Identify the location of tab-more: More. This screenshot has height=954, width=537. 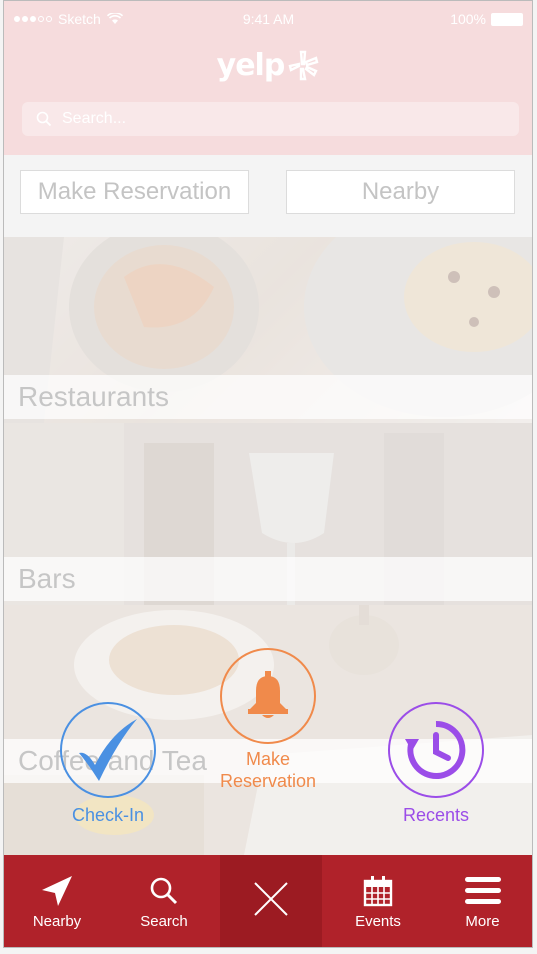
(482, 901).